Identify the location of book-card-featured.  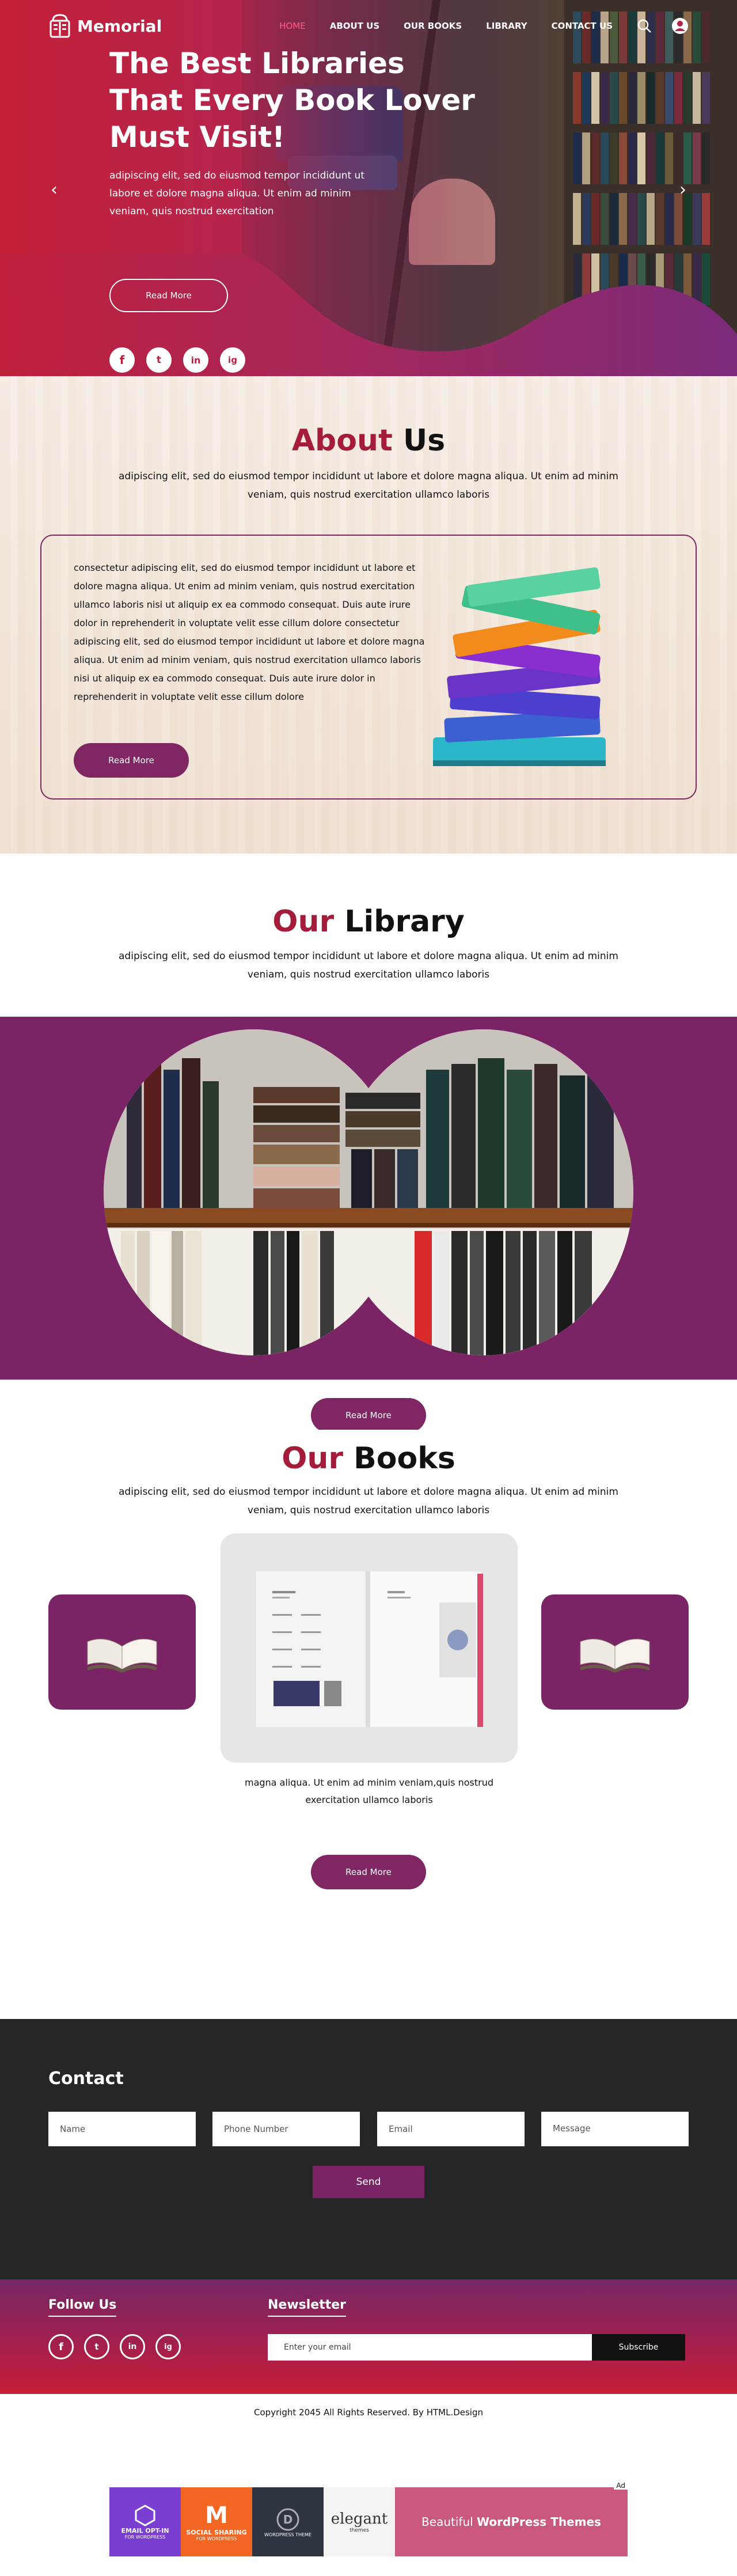
(369, 1648).